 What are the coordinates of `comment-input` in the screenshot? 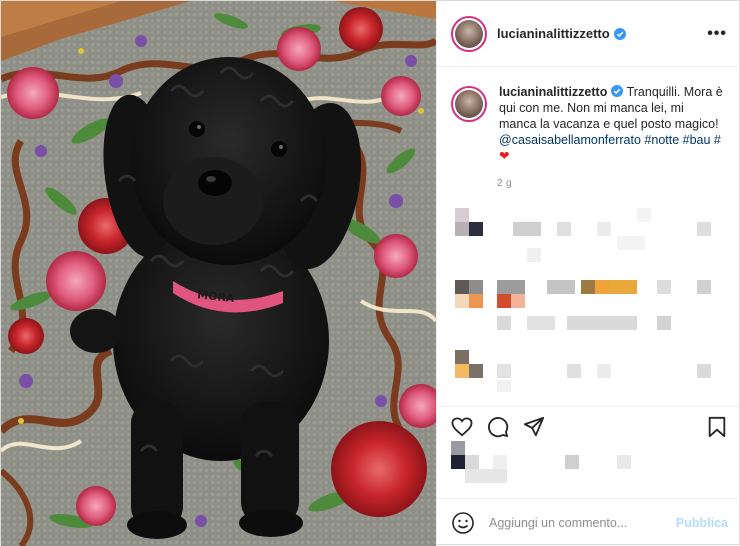 It's located at (579, 522).